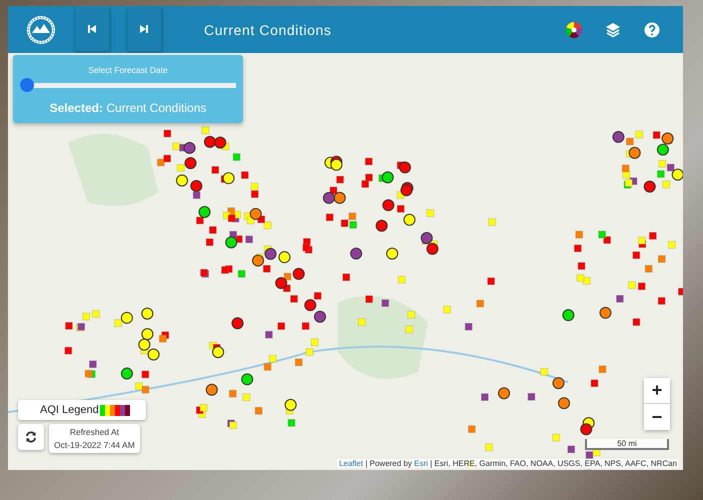 The image size is (703, 500). Describe the element at coordinates (657, 391) in the screenshot. I see `zoom-in-button: +` at that location.